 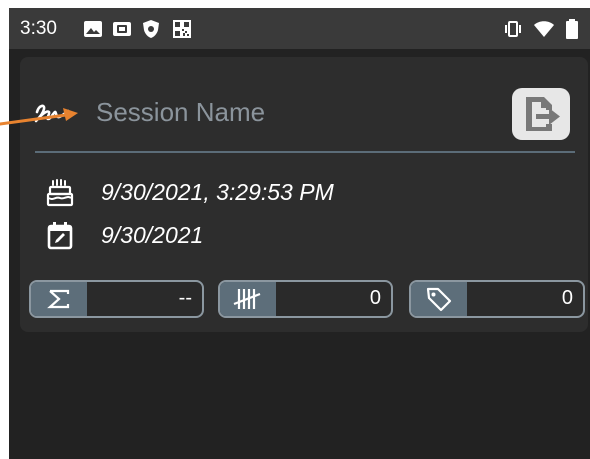 What do you see at coordinates (217, 192) in the screenshot?
I see `created-timestamp: 9/30/2021, 3:29:53 PM` at bounding box center [217, 192].